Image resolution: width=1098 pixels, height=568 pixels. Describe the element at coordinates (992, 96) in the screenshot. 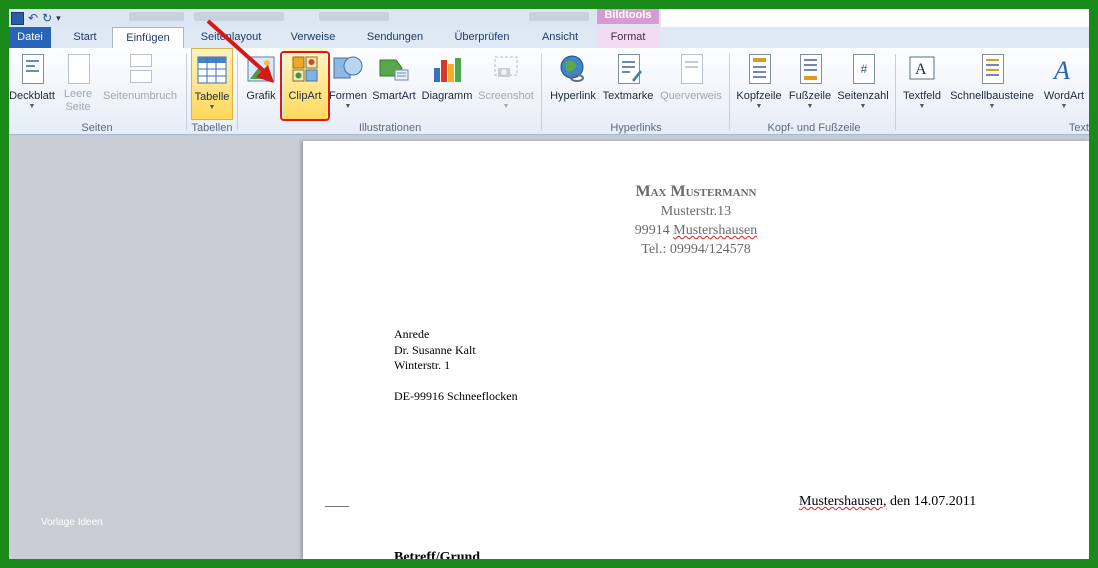

I see `schnellbausteine-label: Schnellbausteine` at that location.